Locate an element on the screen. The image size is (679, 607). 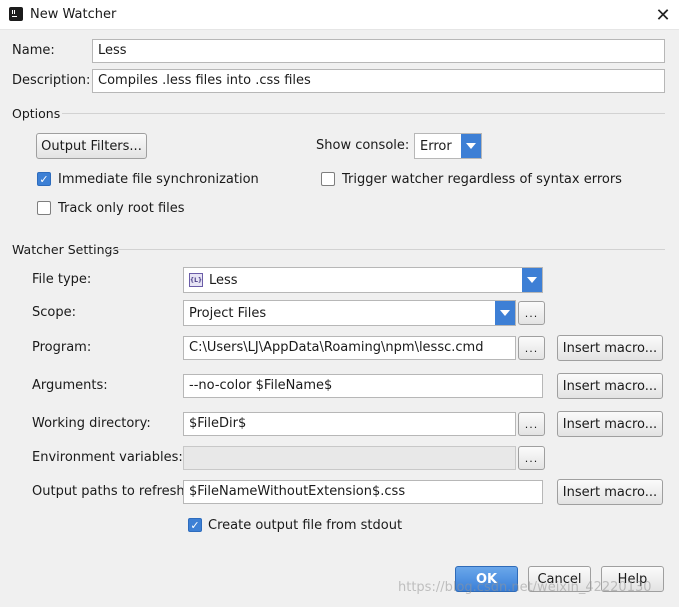
create-output-checkbox: ✓ is located at coordinates (195, 525).